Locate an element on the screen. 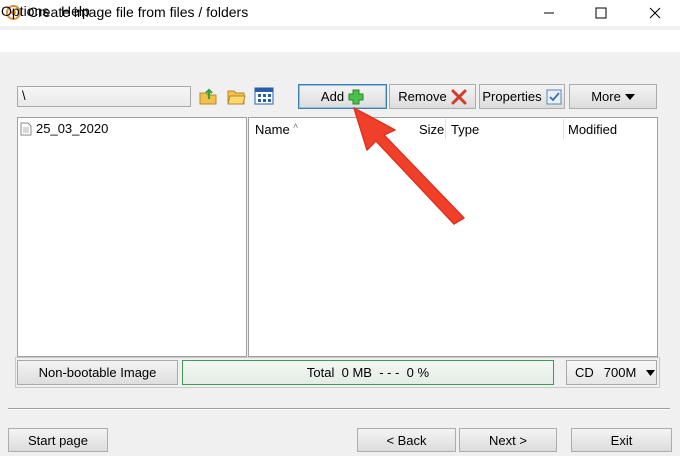 The image size is (680, 456). document-icon is located at coordinates (26, 128).